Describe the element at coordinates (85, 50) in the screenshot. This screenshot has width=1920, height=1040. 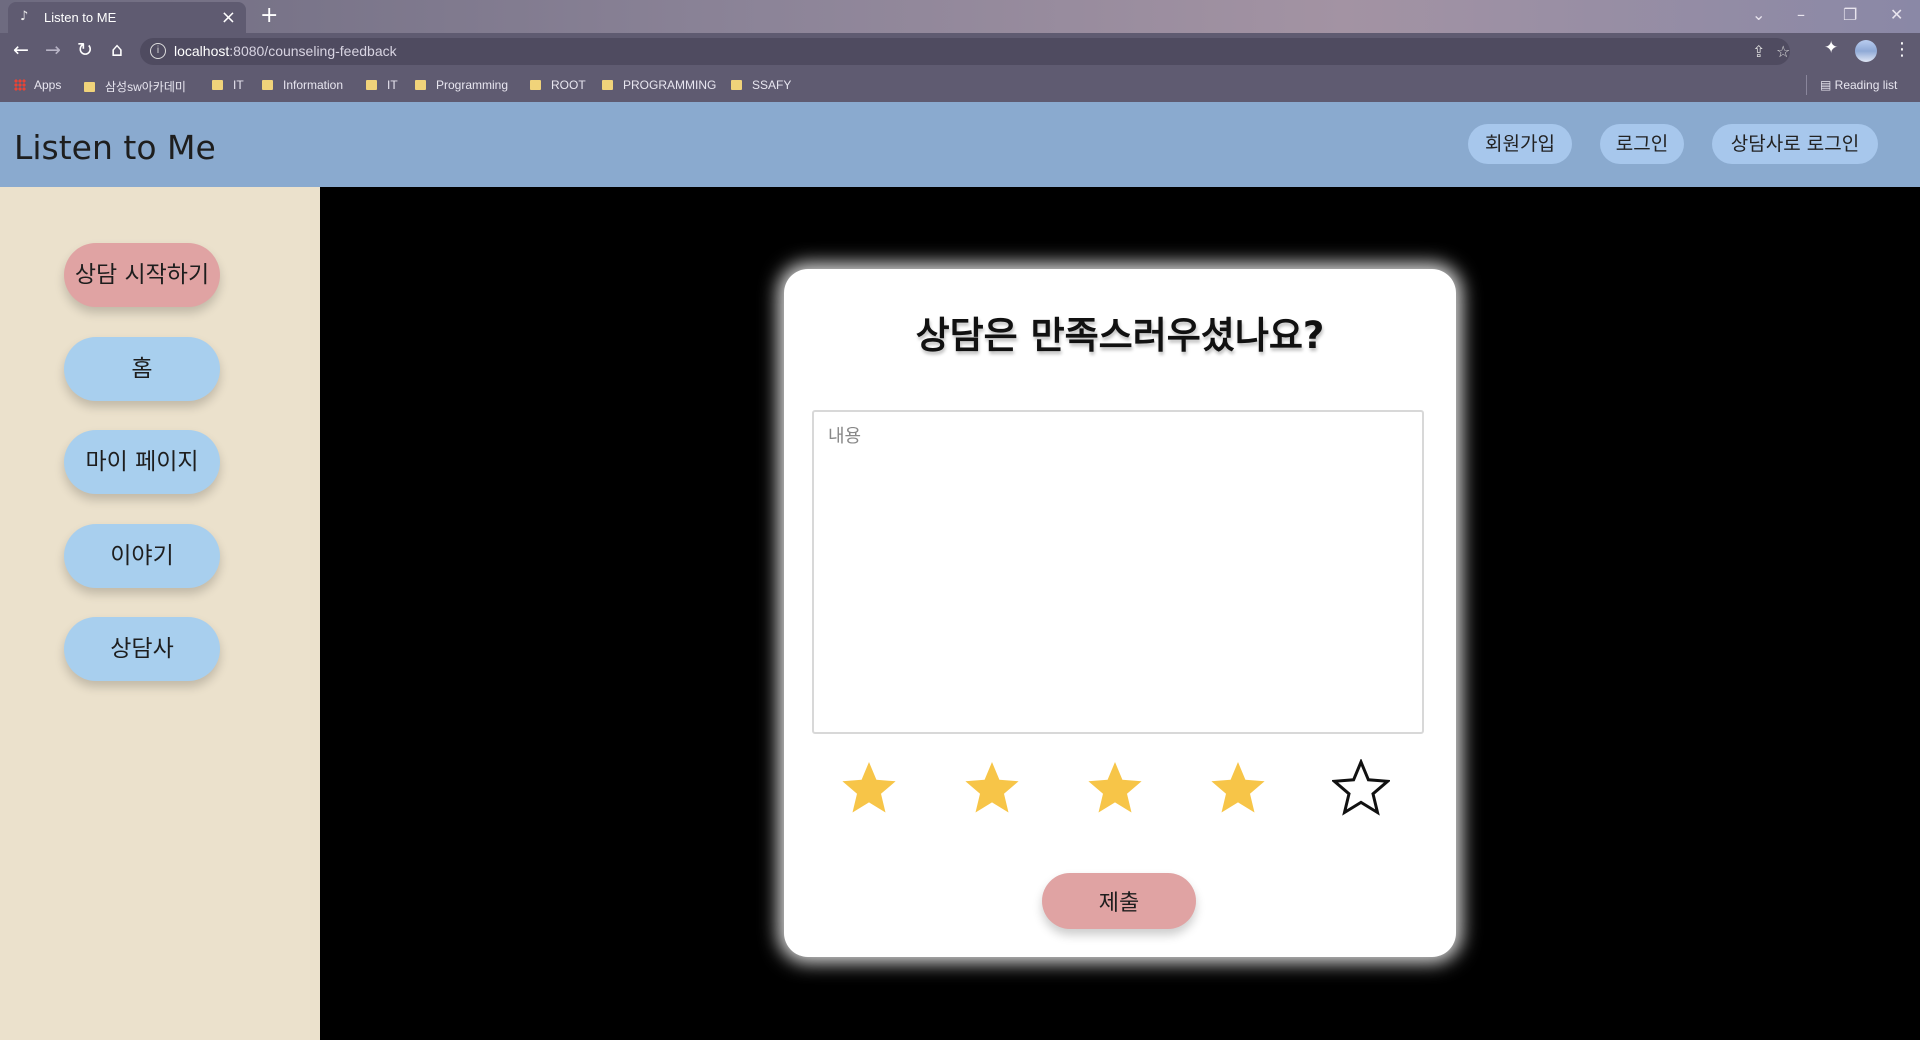
I see `reload-icon: ↻` at that location.